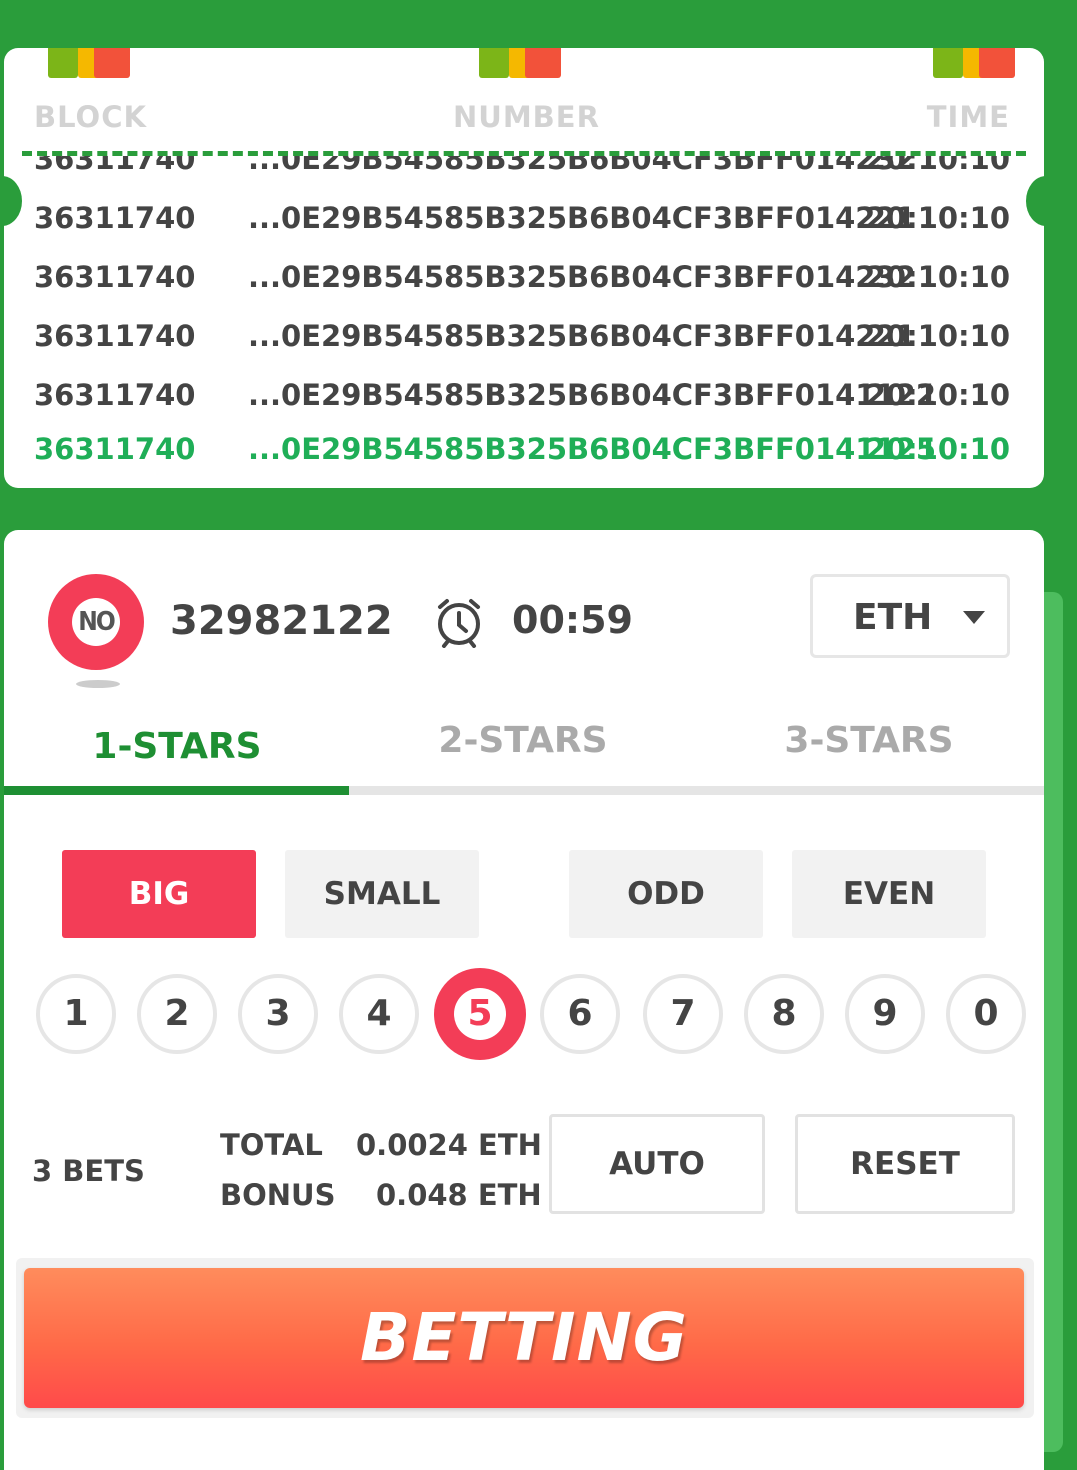  What do you see at coordinates (905, 1164) in the screenshot?
I see `reset-button: RESET` at bounding box center [905, 1164].